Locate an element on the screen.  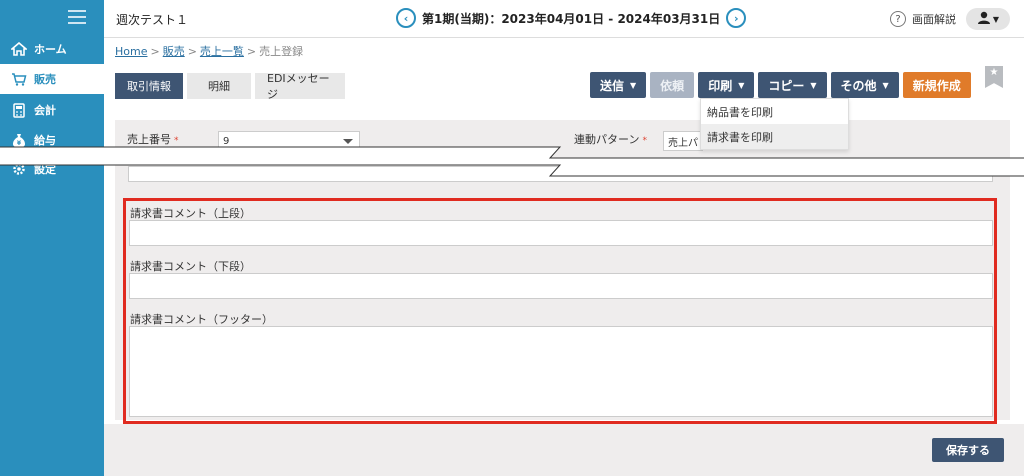
home-icon is located at coordinates (19, 49).